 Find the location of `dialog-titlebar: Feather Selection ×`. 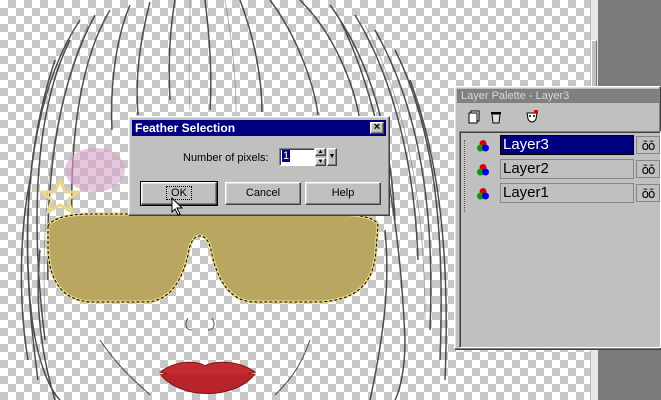

dialog-titlebar: Feather Selection × is located at coordinates (259, 128).